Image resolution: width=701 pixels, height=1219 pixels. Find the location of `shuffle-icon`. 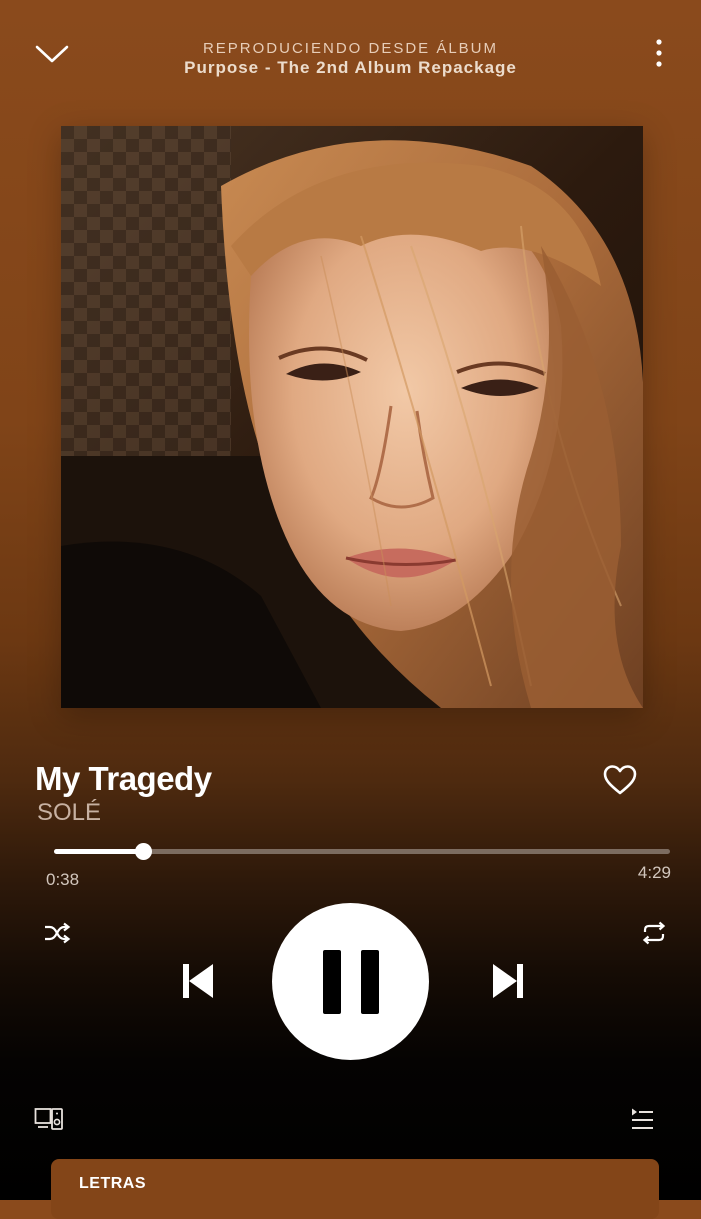

shuffle-icon is located at coordinates (58, 933).